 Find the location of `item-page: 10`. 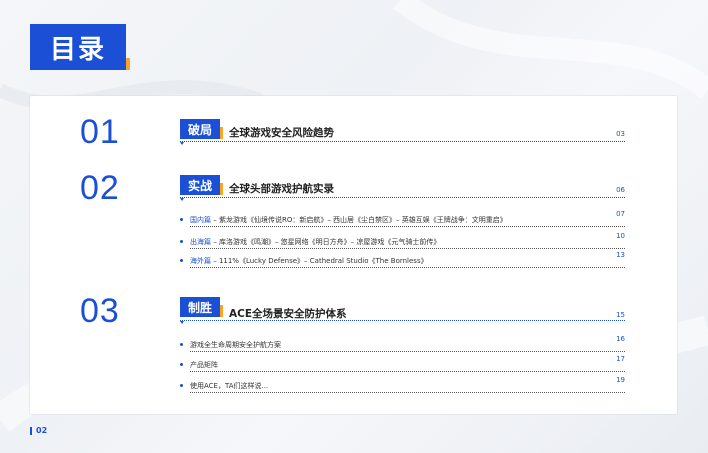

item-page: 10 is located at coordinates (620, 236).